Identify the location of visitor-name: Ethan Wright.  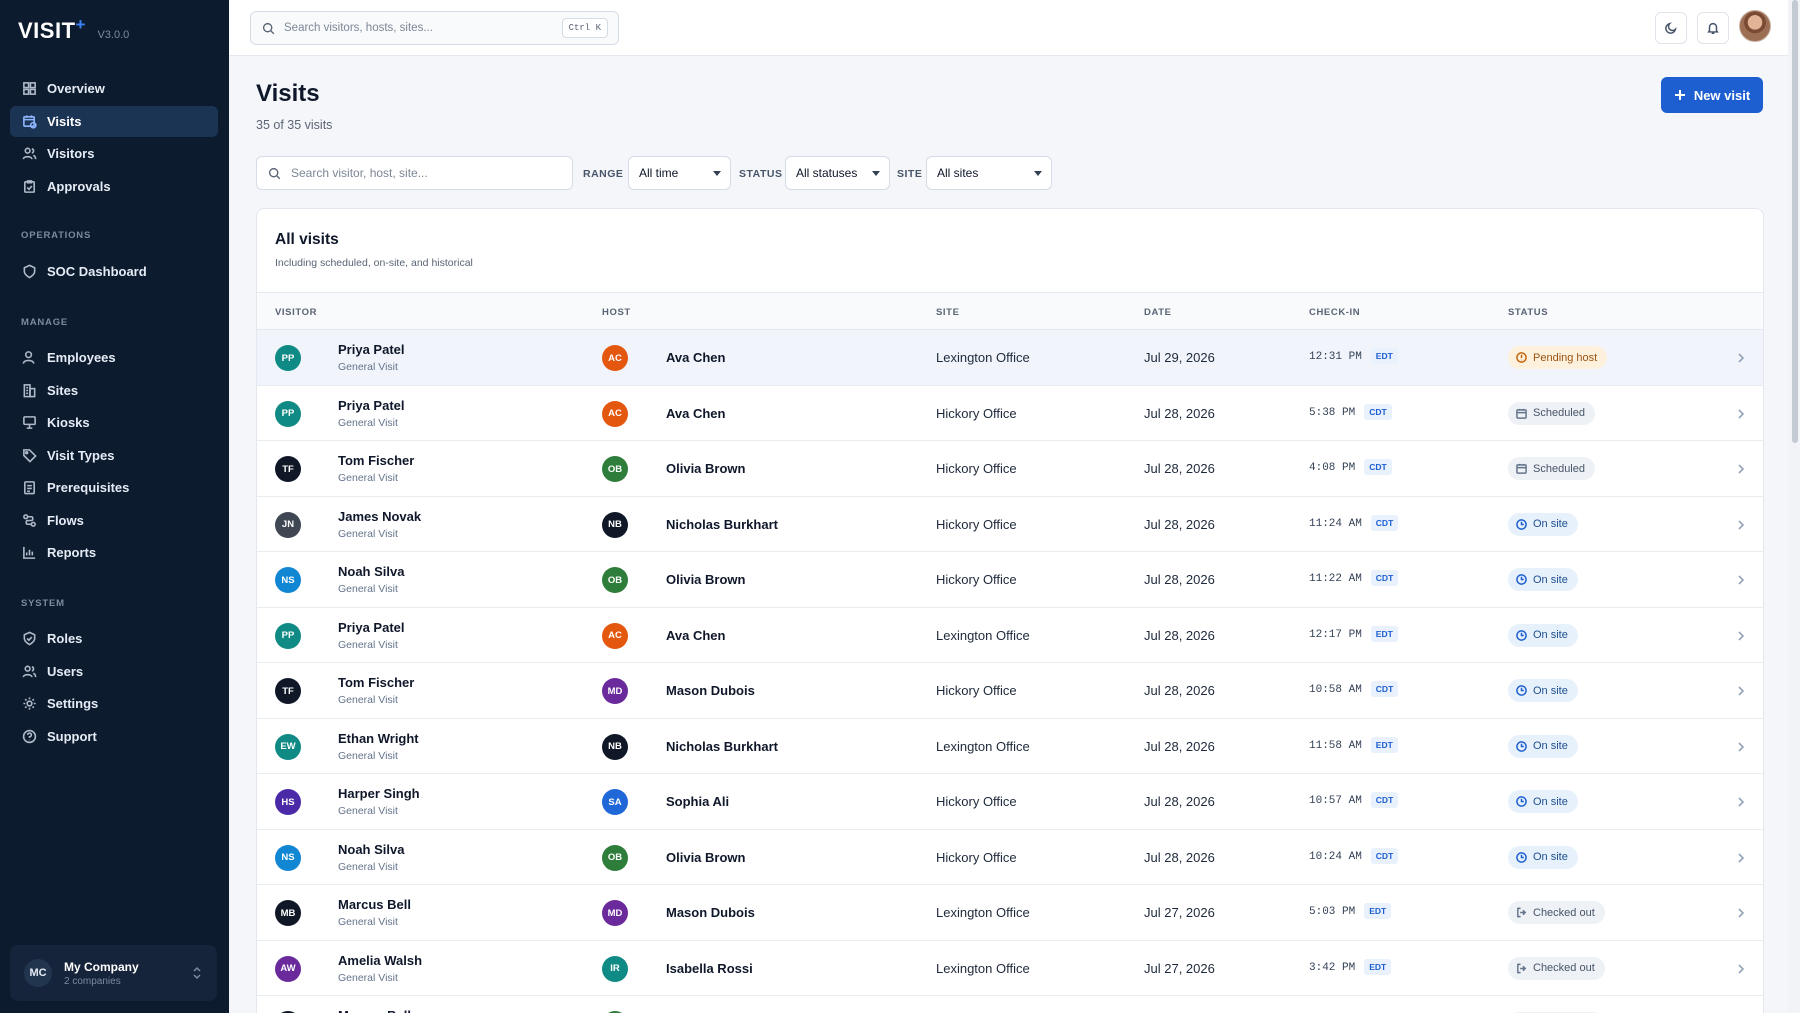
(378, 738).